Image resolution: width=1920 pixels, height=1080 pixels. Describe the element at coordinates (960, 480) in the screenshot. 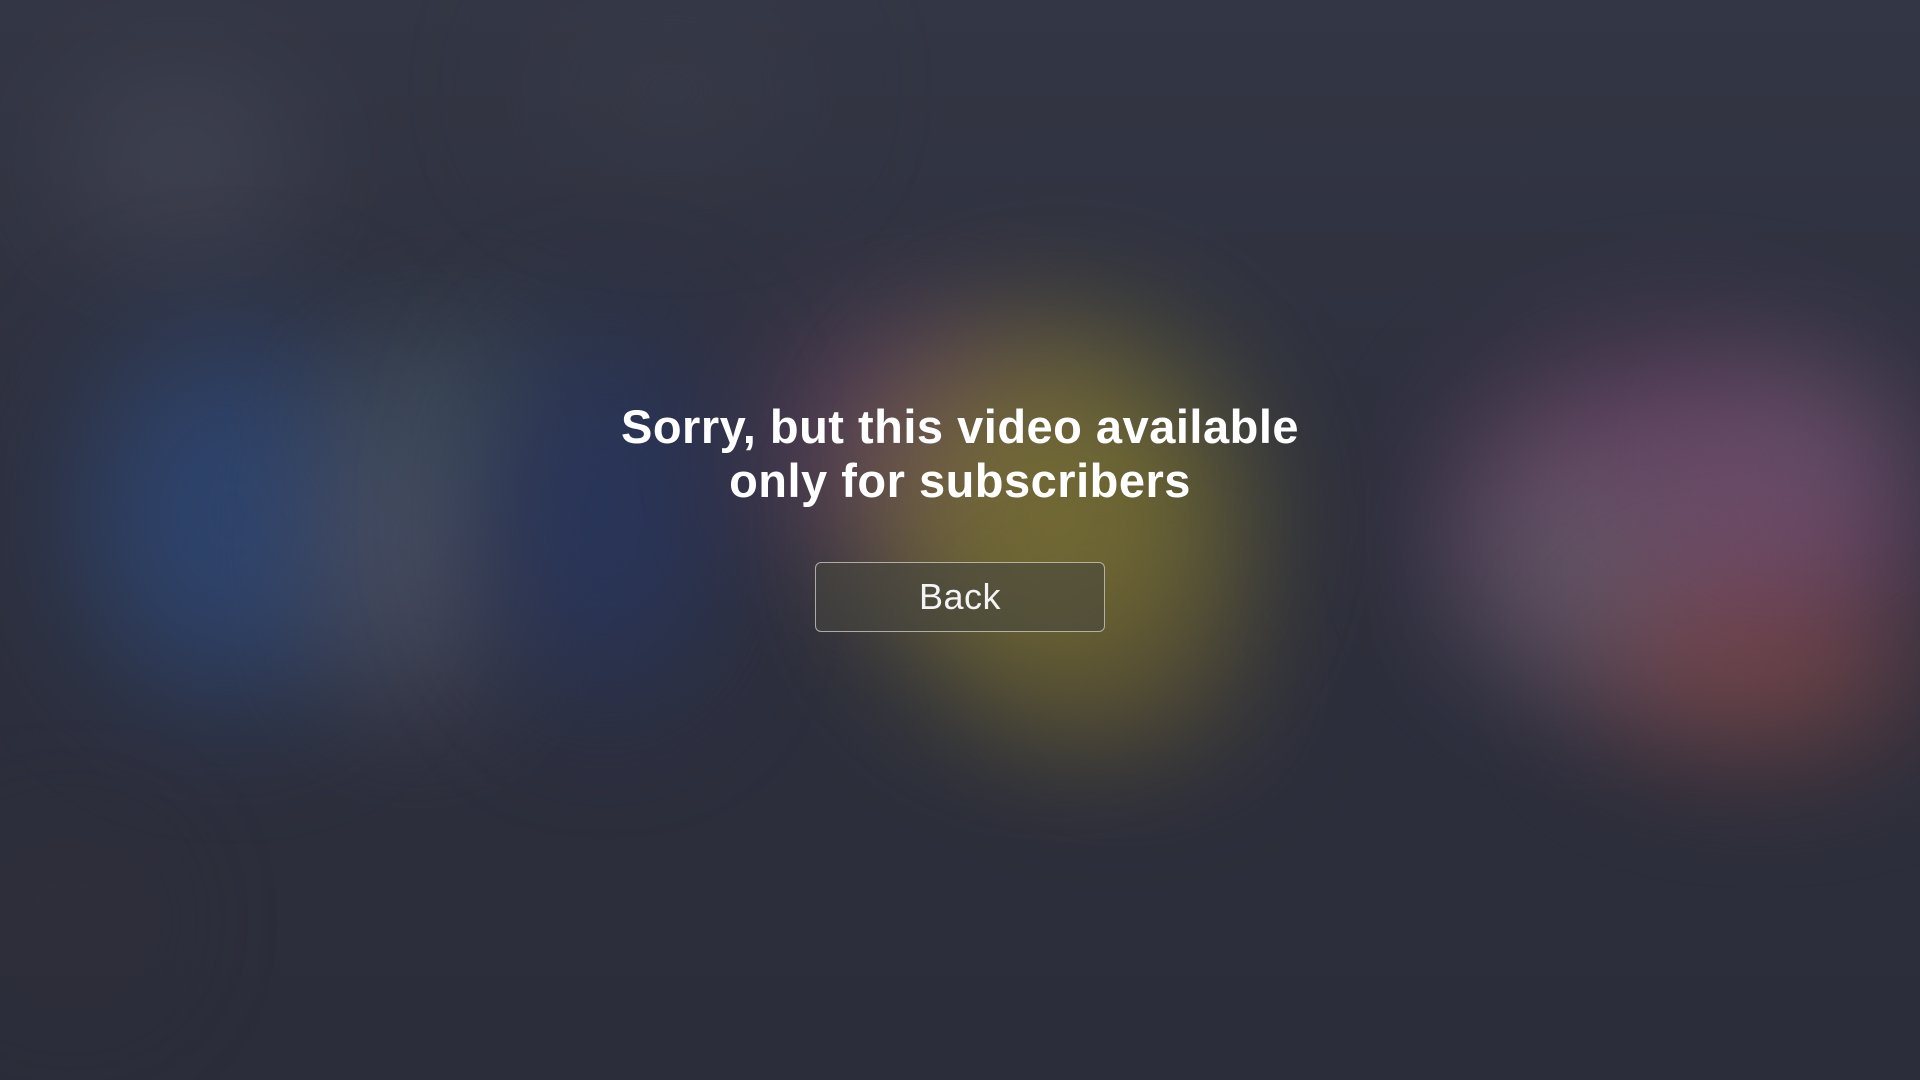

I see `message-line-2: only for subscribers` at that location.